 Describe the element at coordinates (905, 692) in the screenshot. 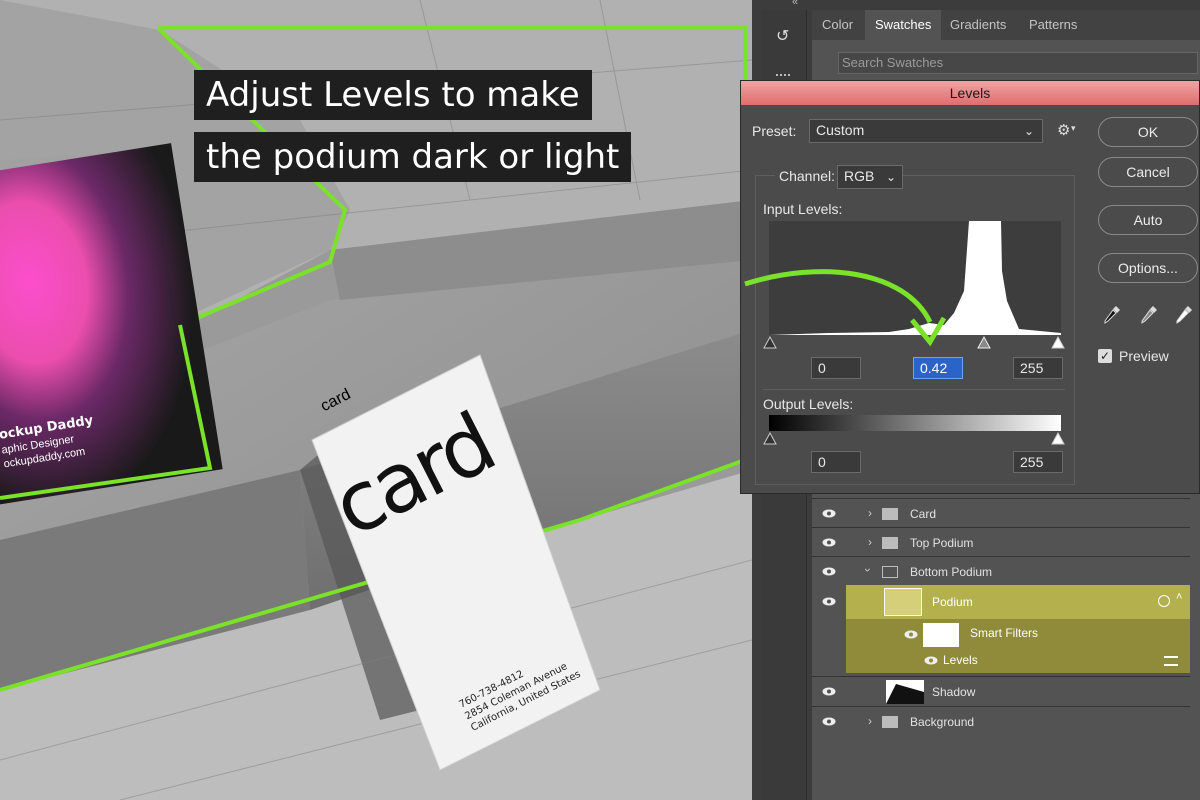

I see `shadow-thumbnail` at that location.